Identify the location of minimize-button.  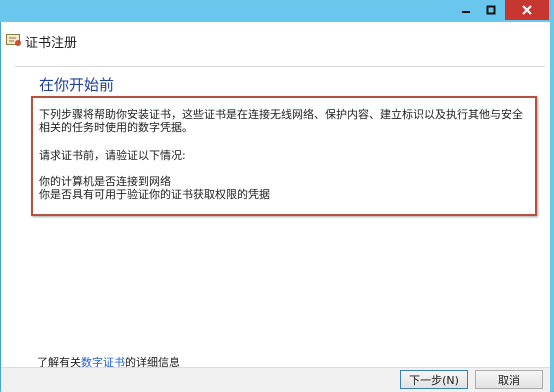
(466, 10).